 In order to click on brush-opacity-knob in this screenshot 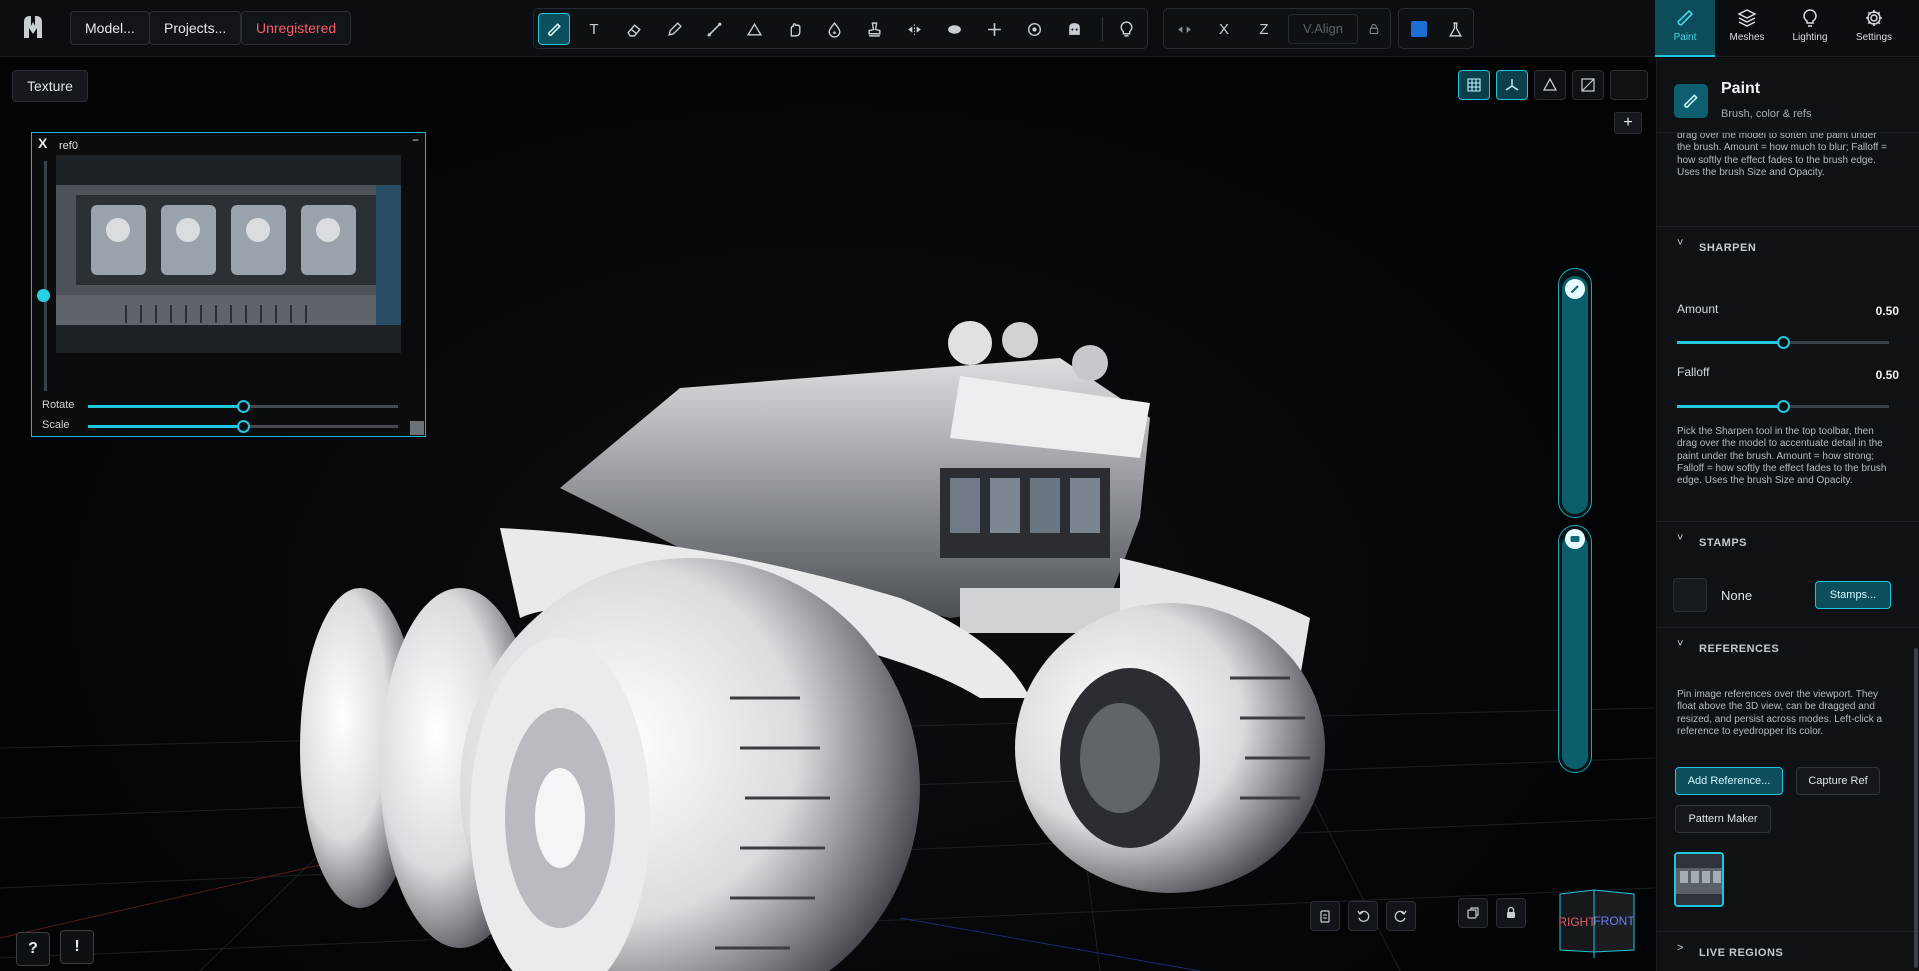, I will do `click(1575, 539)`.